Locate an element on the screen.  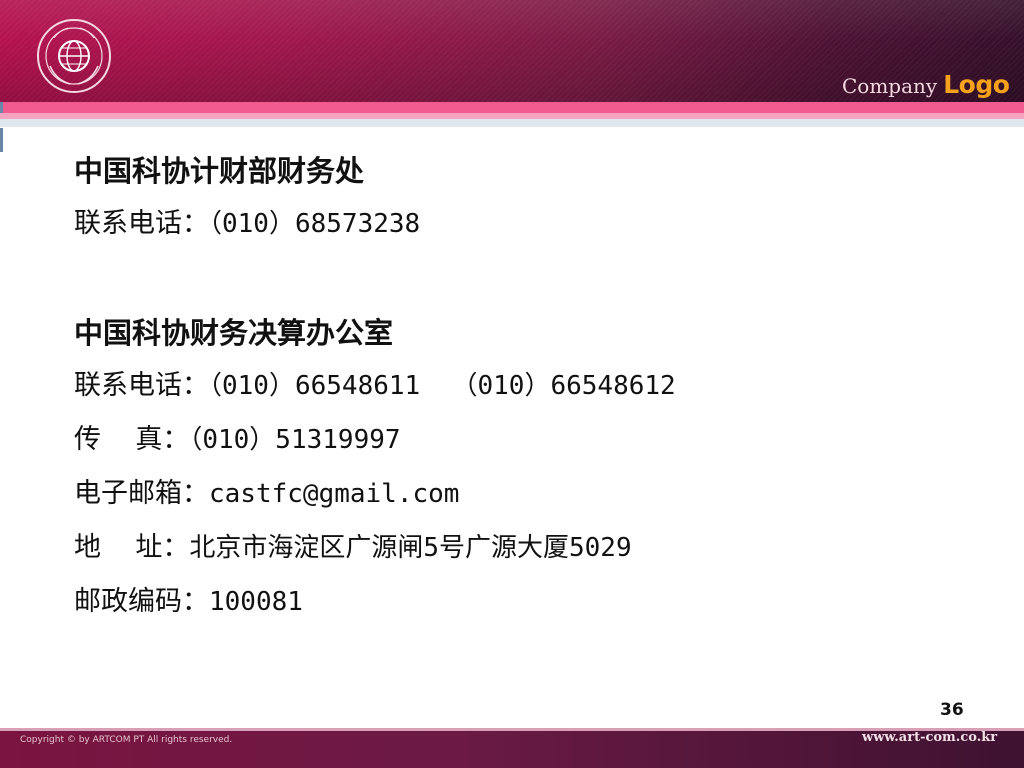
address-value: 北京市海淀区广源闸5号广源大厦5029 is located at coordinates (410, 548).